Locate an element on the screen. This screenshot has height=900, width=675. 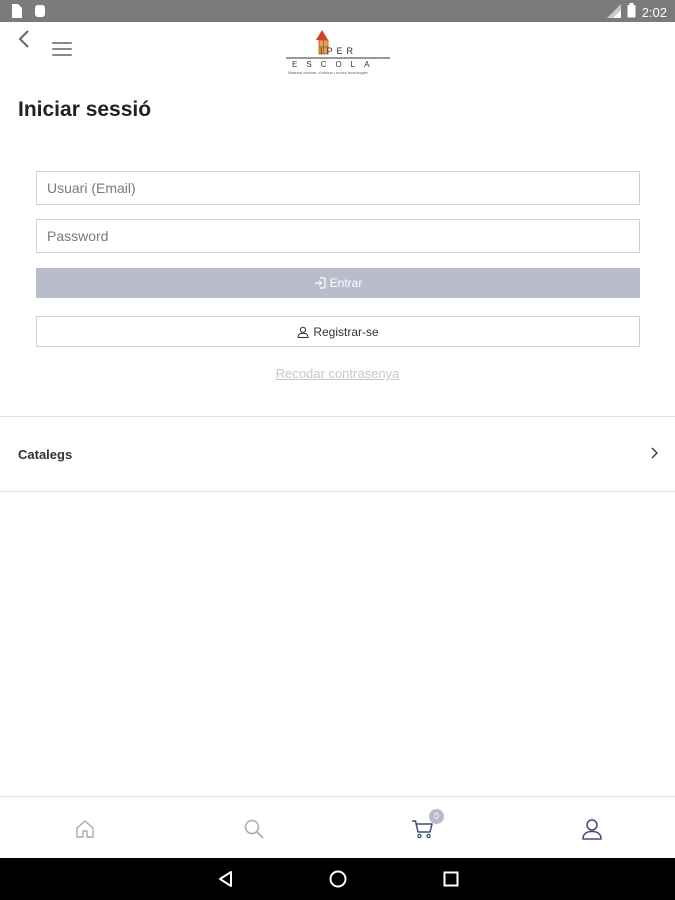
nav-home-button is located at coordinates (85, 829).